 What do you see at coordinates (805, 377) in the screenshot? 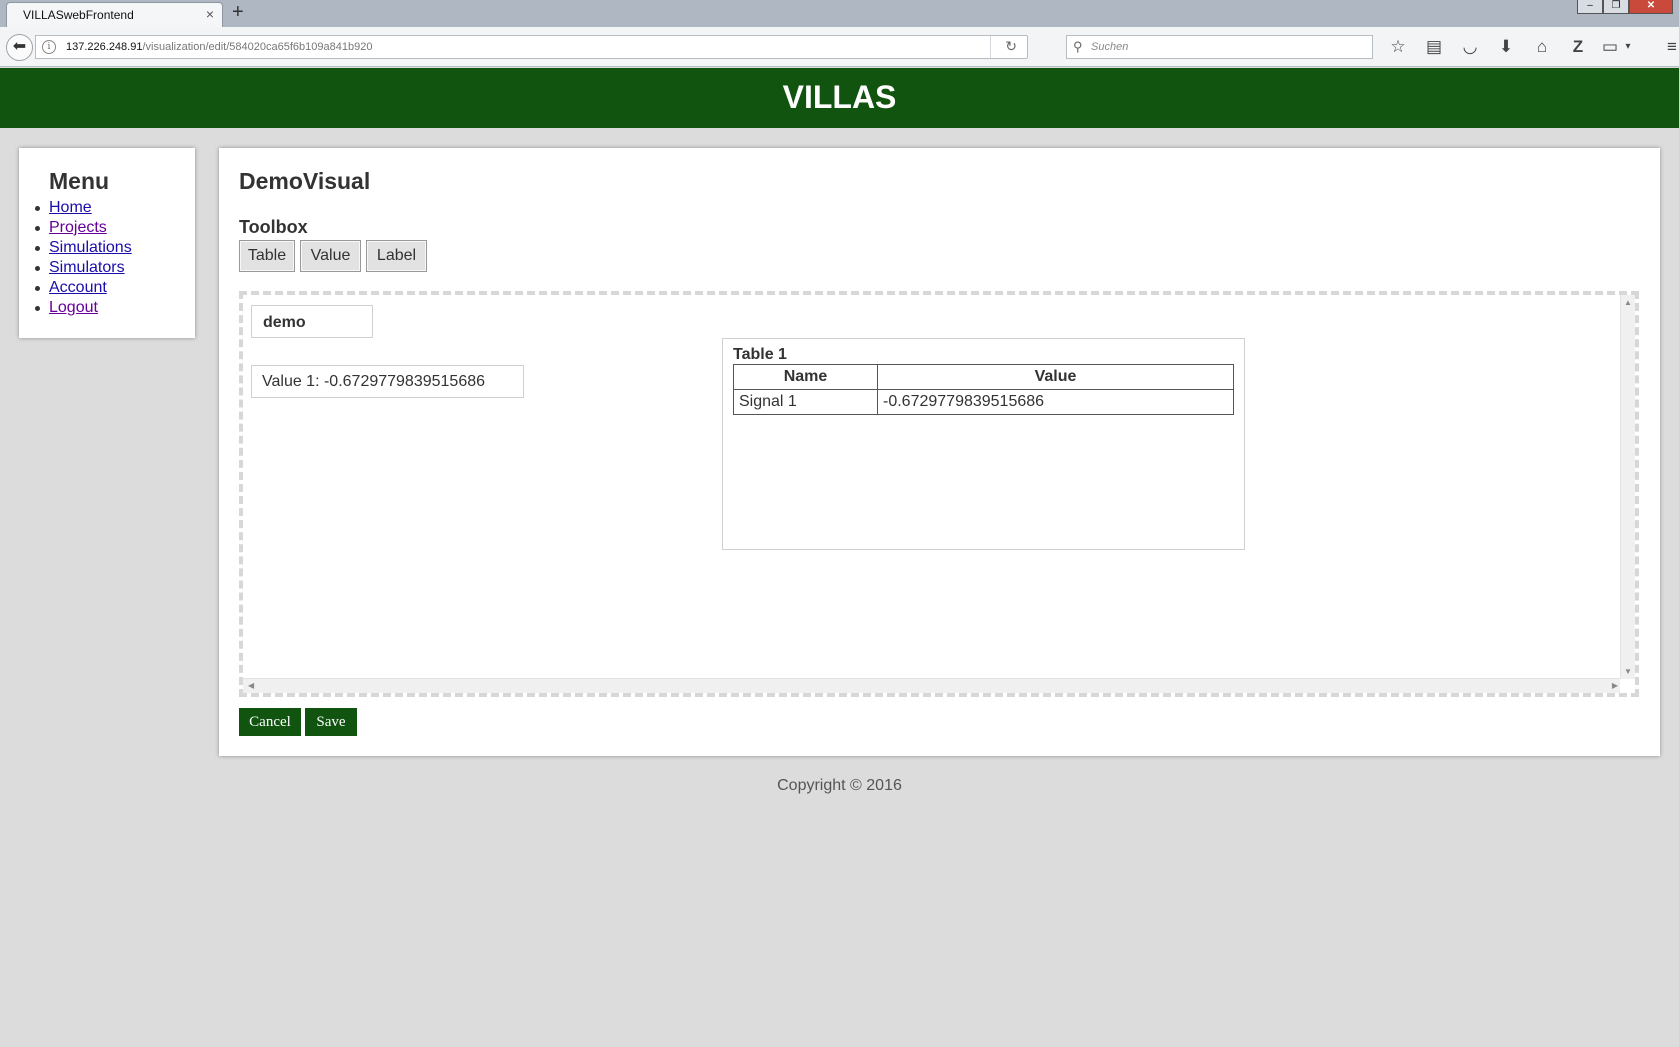
I see `column-header-name: Name` at bounding box center [805, 377].